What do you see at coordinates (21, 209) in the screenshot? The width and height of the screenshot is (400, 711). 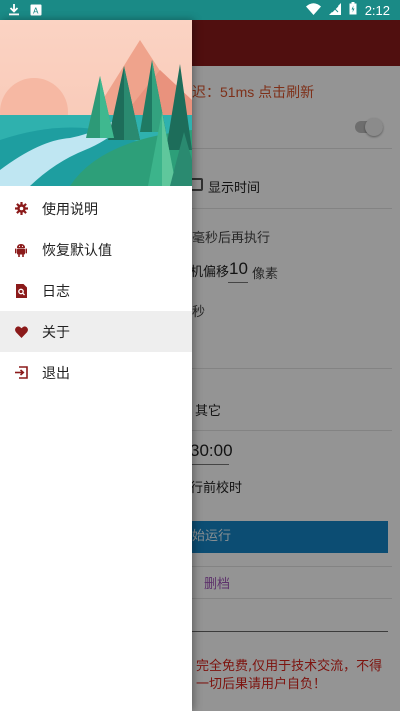 I see `gear-icon` at bounding box center [21, 209].